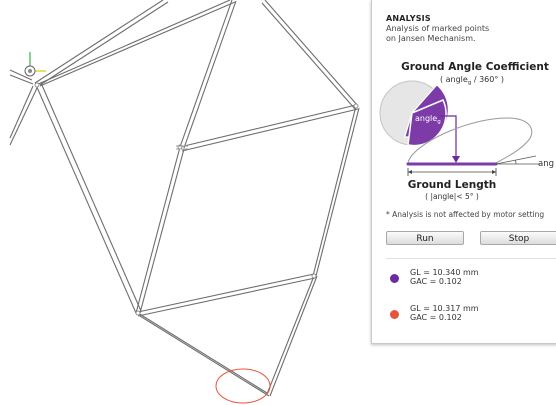 The image size is (556, 405). Describe the element at coordinates (425, 238) in the screenshot. I see `run-button: Run` at that location.